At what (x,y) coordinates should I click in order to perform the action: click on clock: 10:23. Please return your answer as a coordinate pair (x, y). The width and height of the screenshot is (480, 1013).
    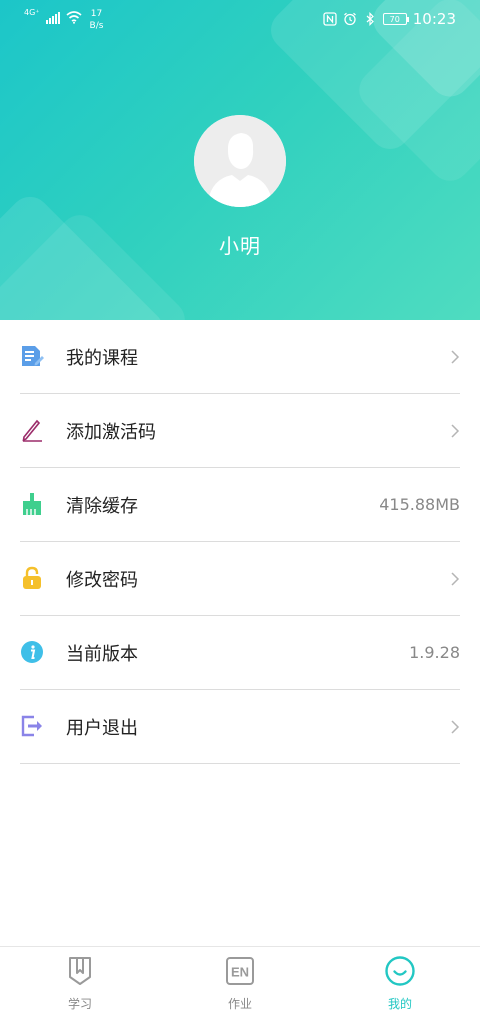
    Looking at the image, I should click on (434, 19).